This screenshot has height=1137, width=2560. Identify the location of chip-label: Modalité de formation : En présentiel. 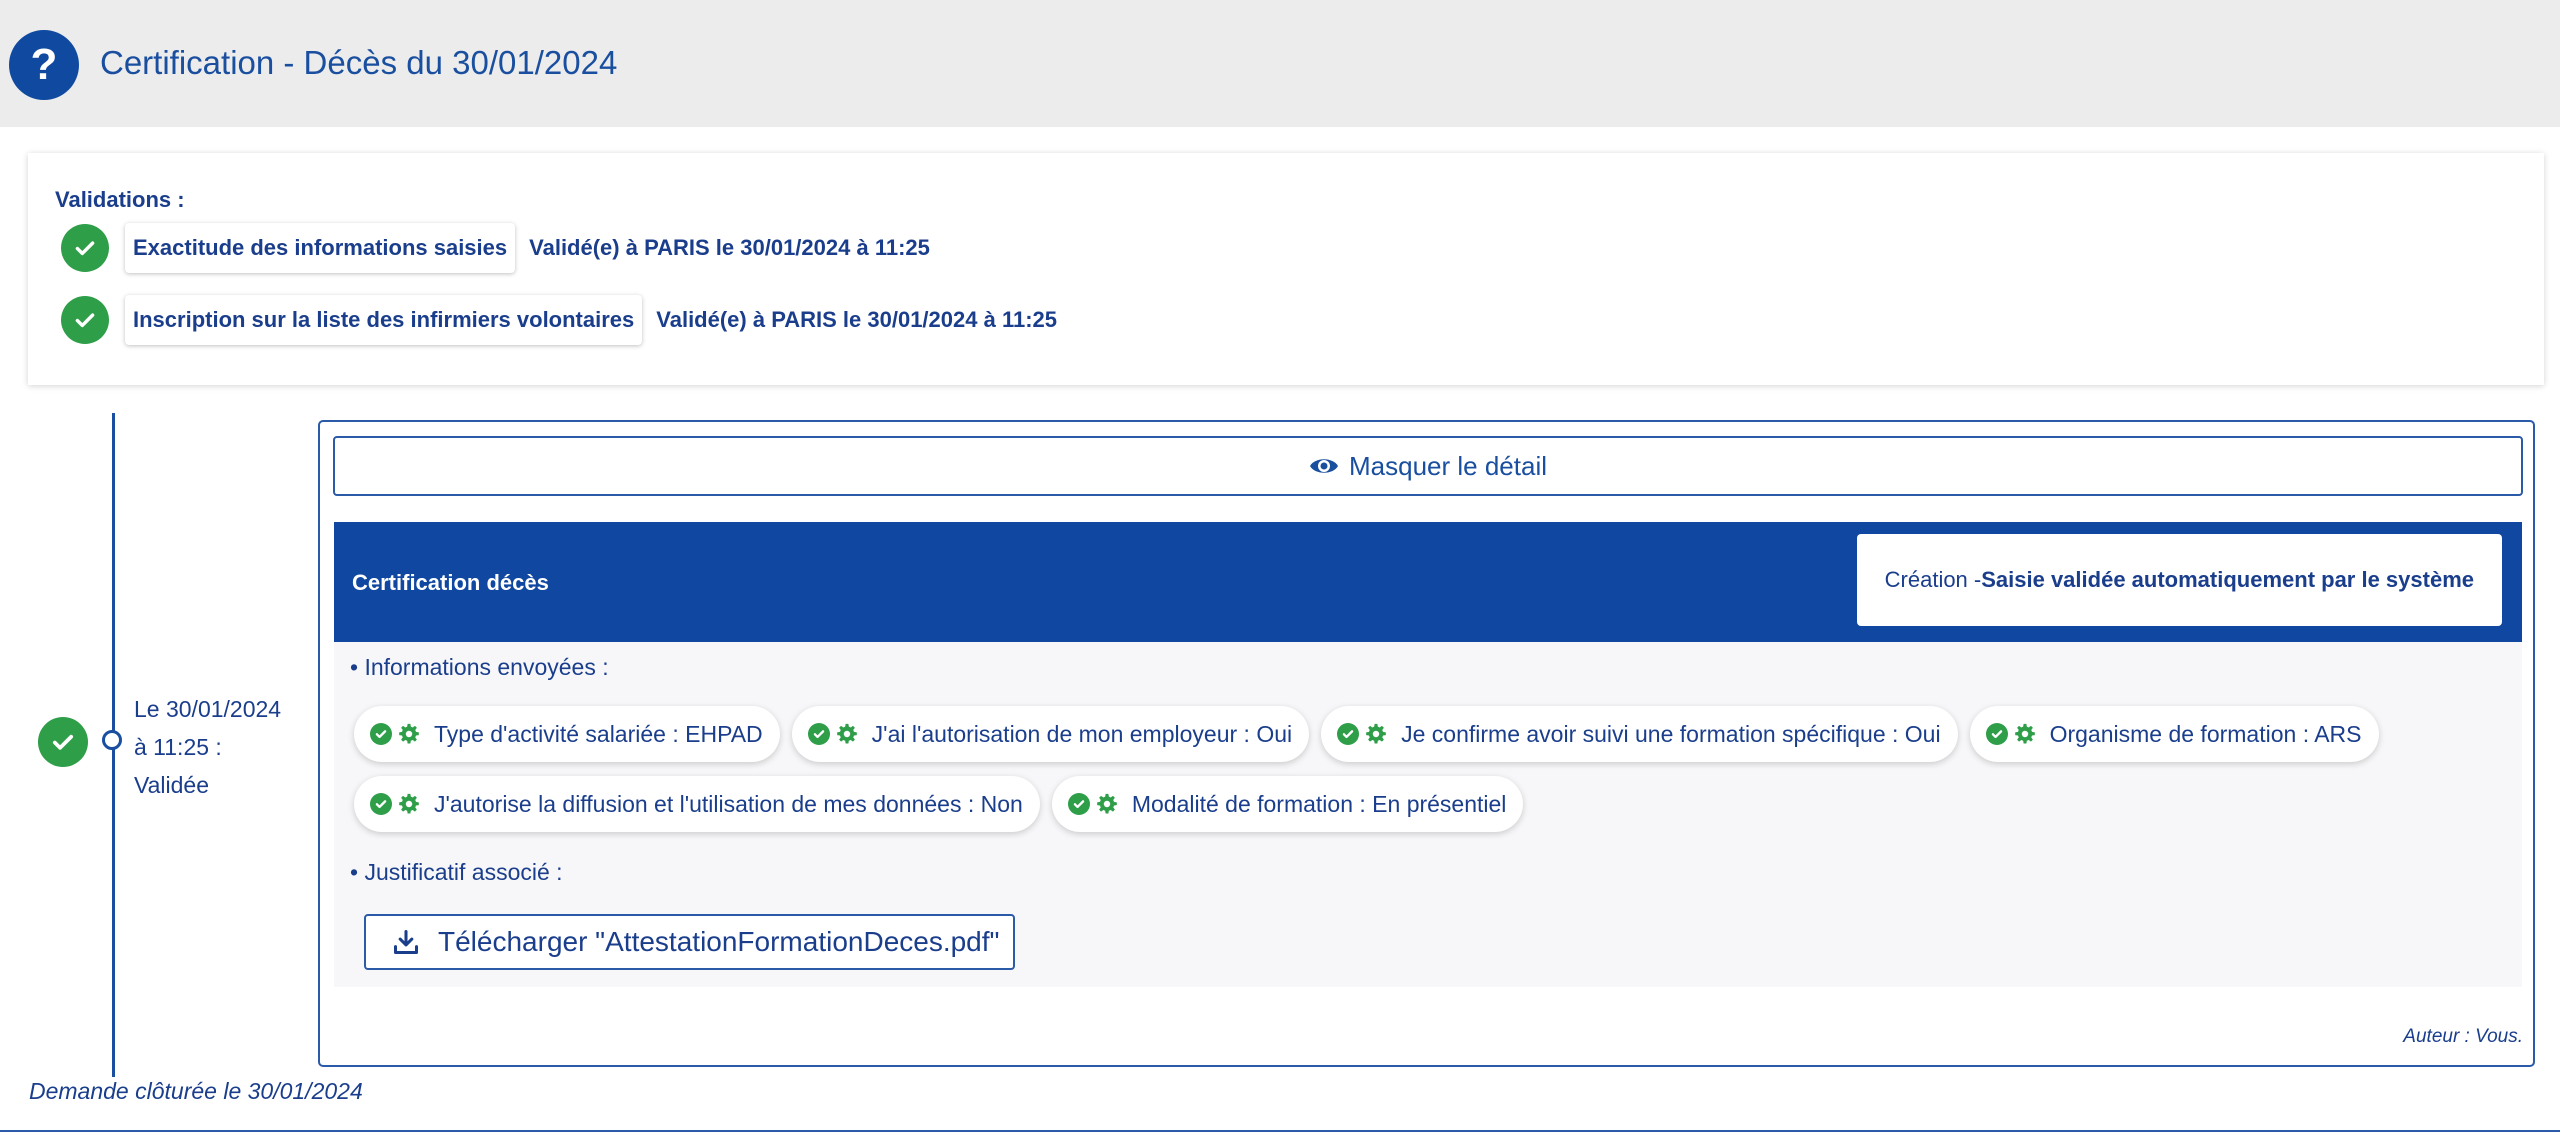
(1319, 803).